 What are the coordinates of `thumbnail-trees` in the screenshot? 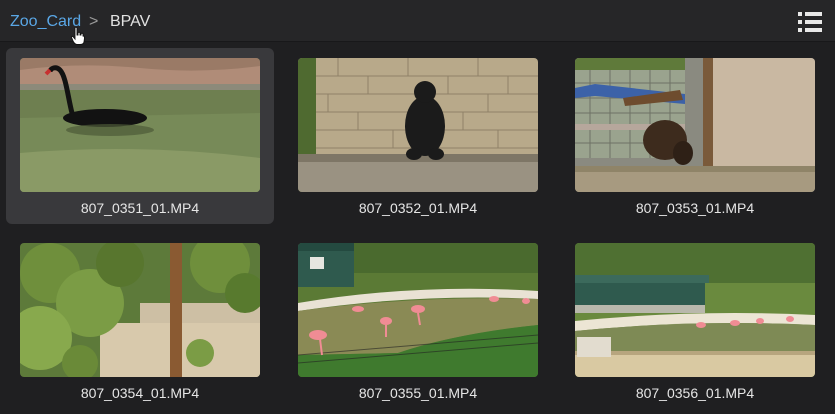 It's located at (140, 310).